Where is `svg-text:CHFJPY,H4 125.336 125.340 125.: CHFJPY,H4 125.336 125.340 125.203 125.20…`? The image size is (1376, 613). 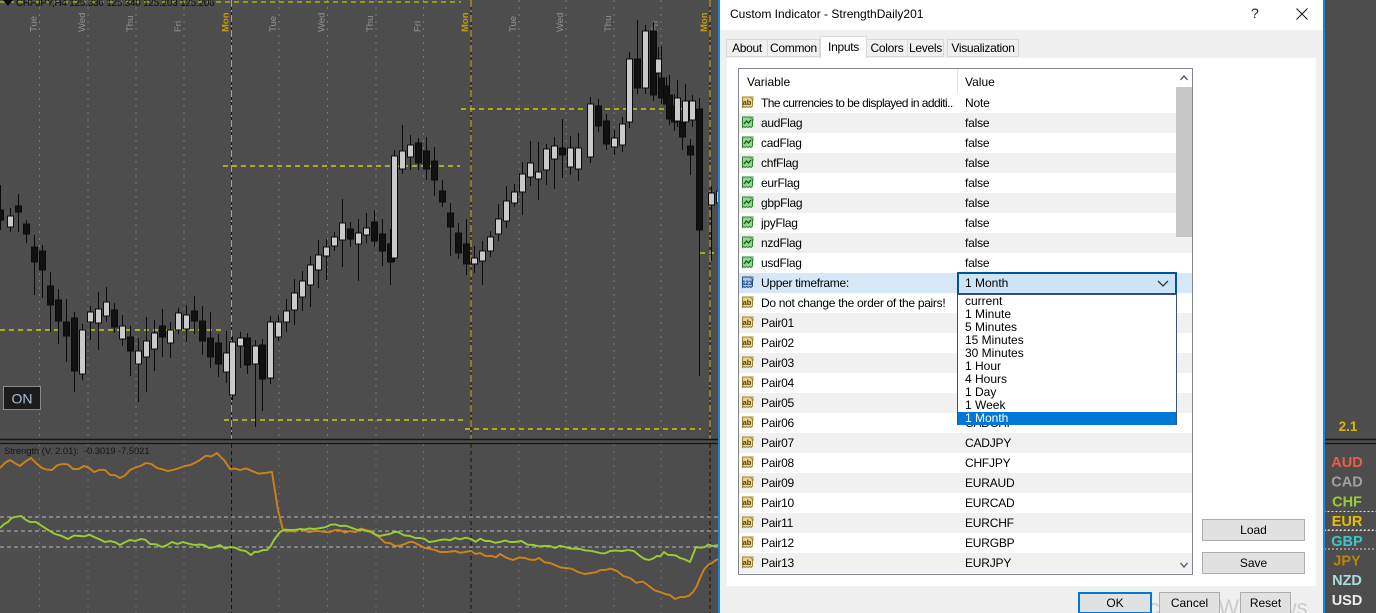
svg-text:CHFJPY,H4 125.336 125.340 125.: CHFJPY,H4 125.336 125.340 125.203 125.20… is located at coordinates (115, 4).